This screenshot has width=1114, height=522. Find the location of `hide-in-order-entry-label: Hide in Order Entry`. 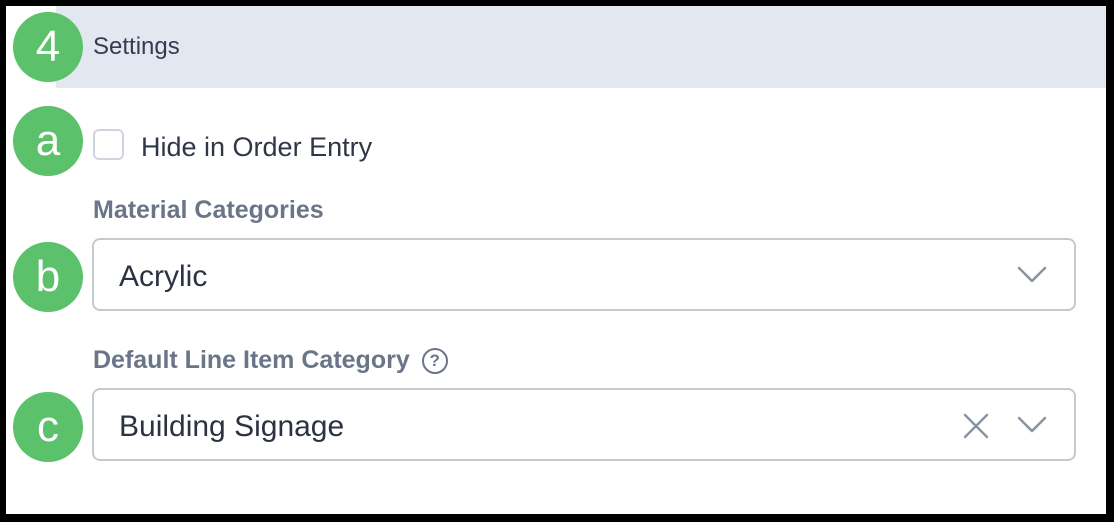

hide-in-order-entry-label: Hide in Order Entry is located at coordinates (256, 147).